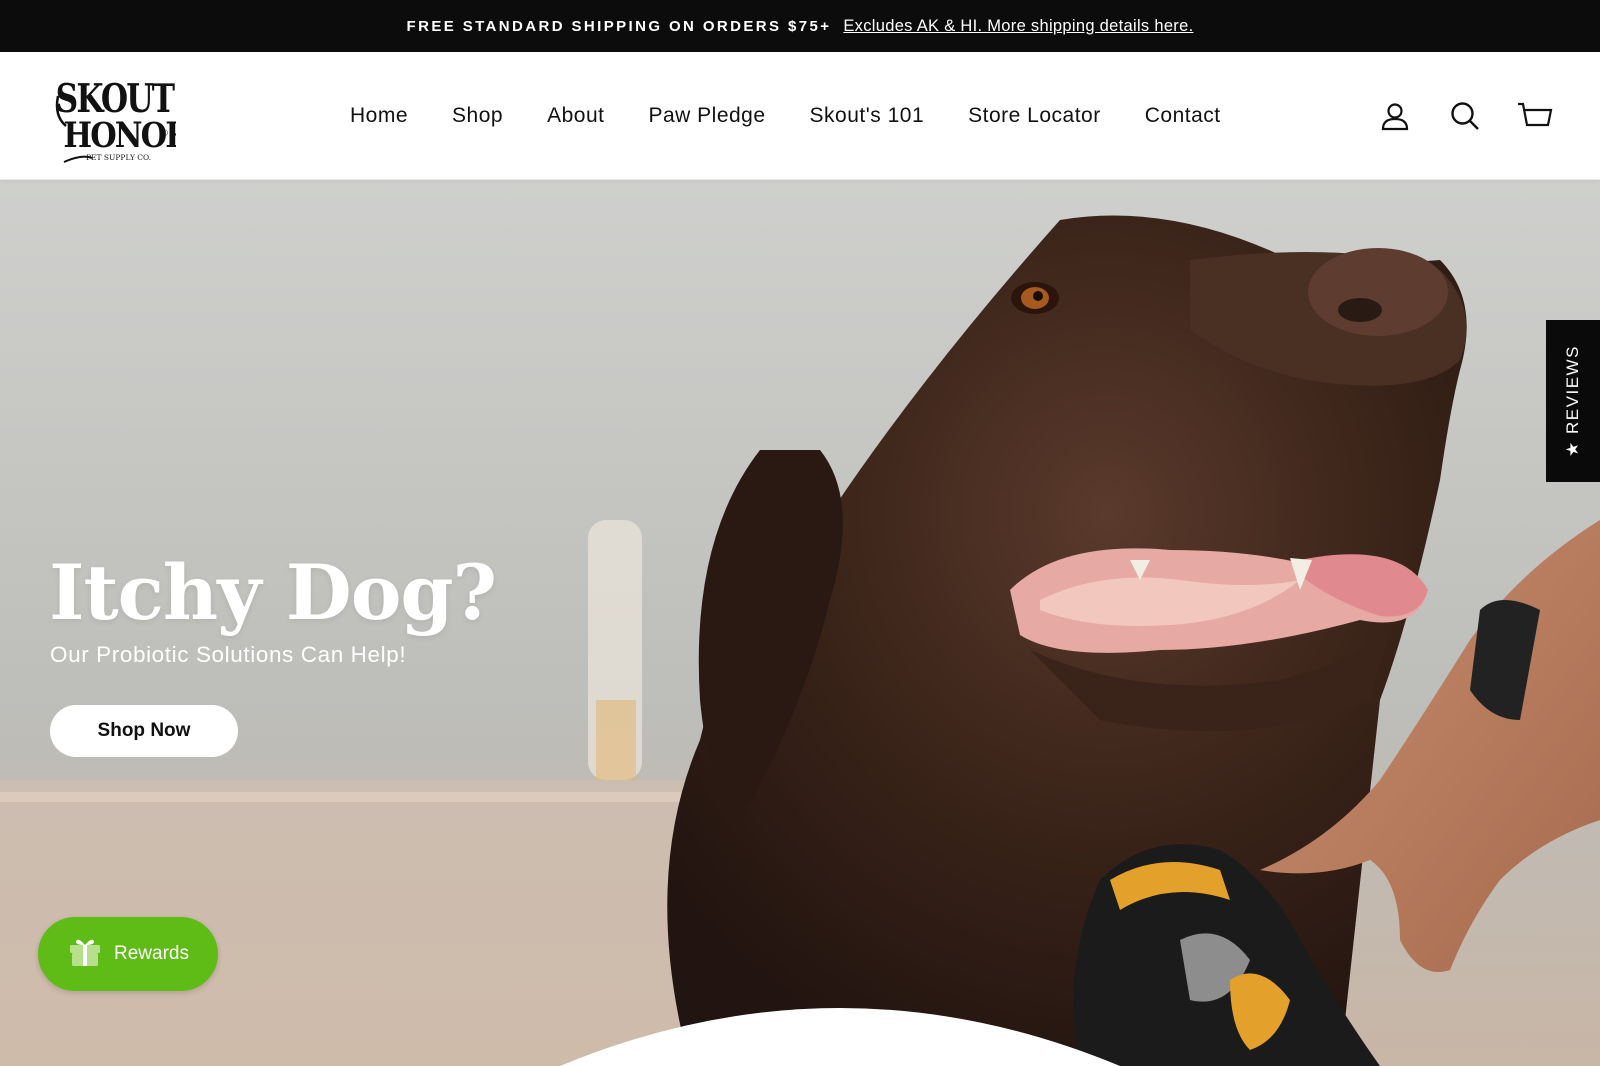 This screenshot has height=1066, width=1600. Describe the element at coordinates (85, 954) in the screenshot. I see `gift-icon` at that location.